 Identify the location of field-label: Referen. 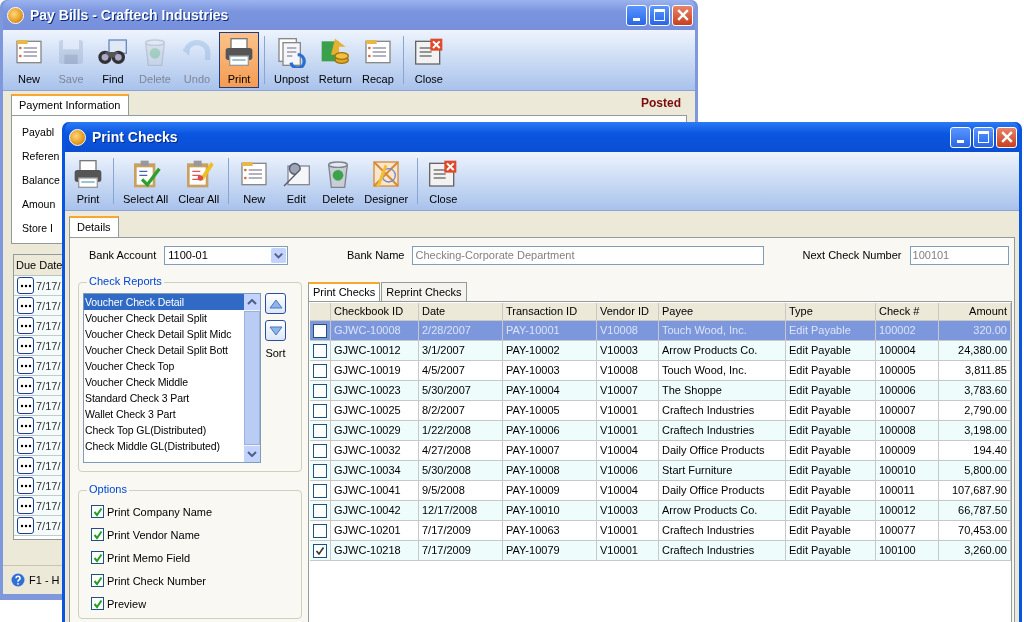
(41, 156).